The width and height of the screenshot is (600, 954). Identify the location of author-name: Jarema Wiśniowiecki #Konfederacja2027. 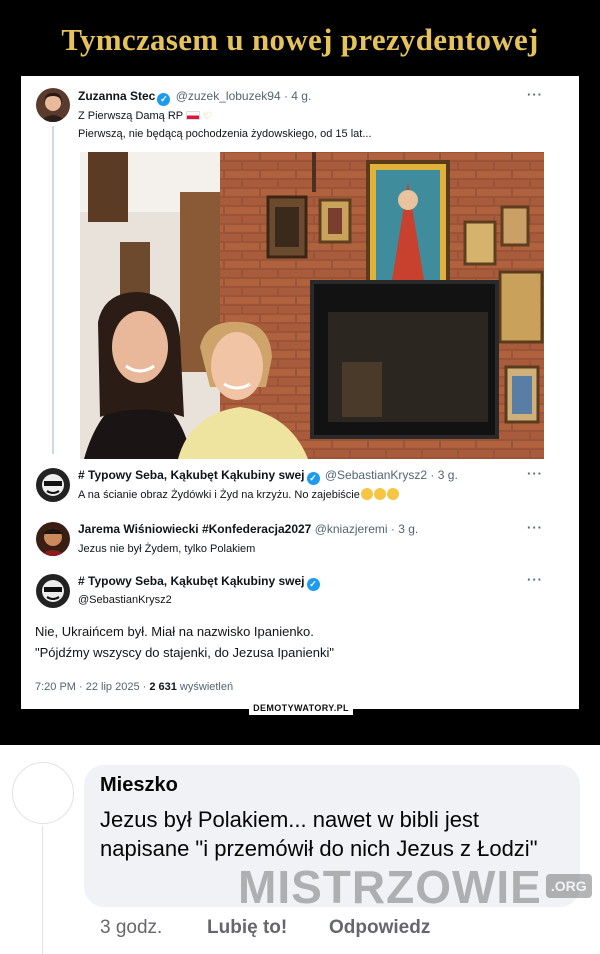
(194, 529).